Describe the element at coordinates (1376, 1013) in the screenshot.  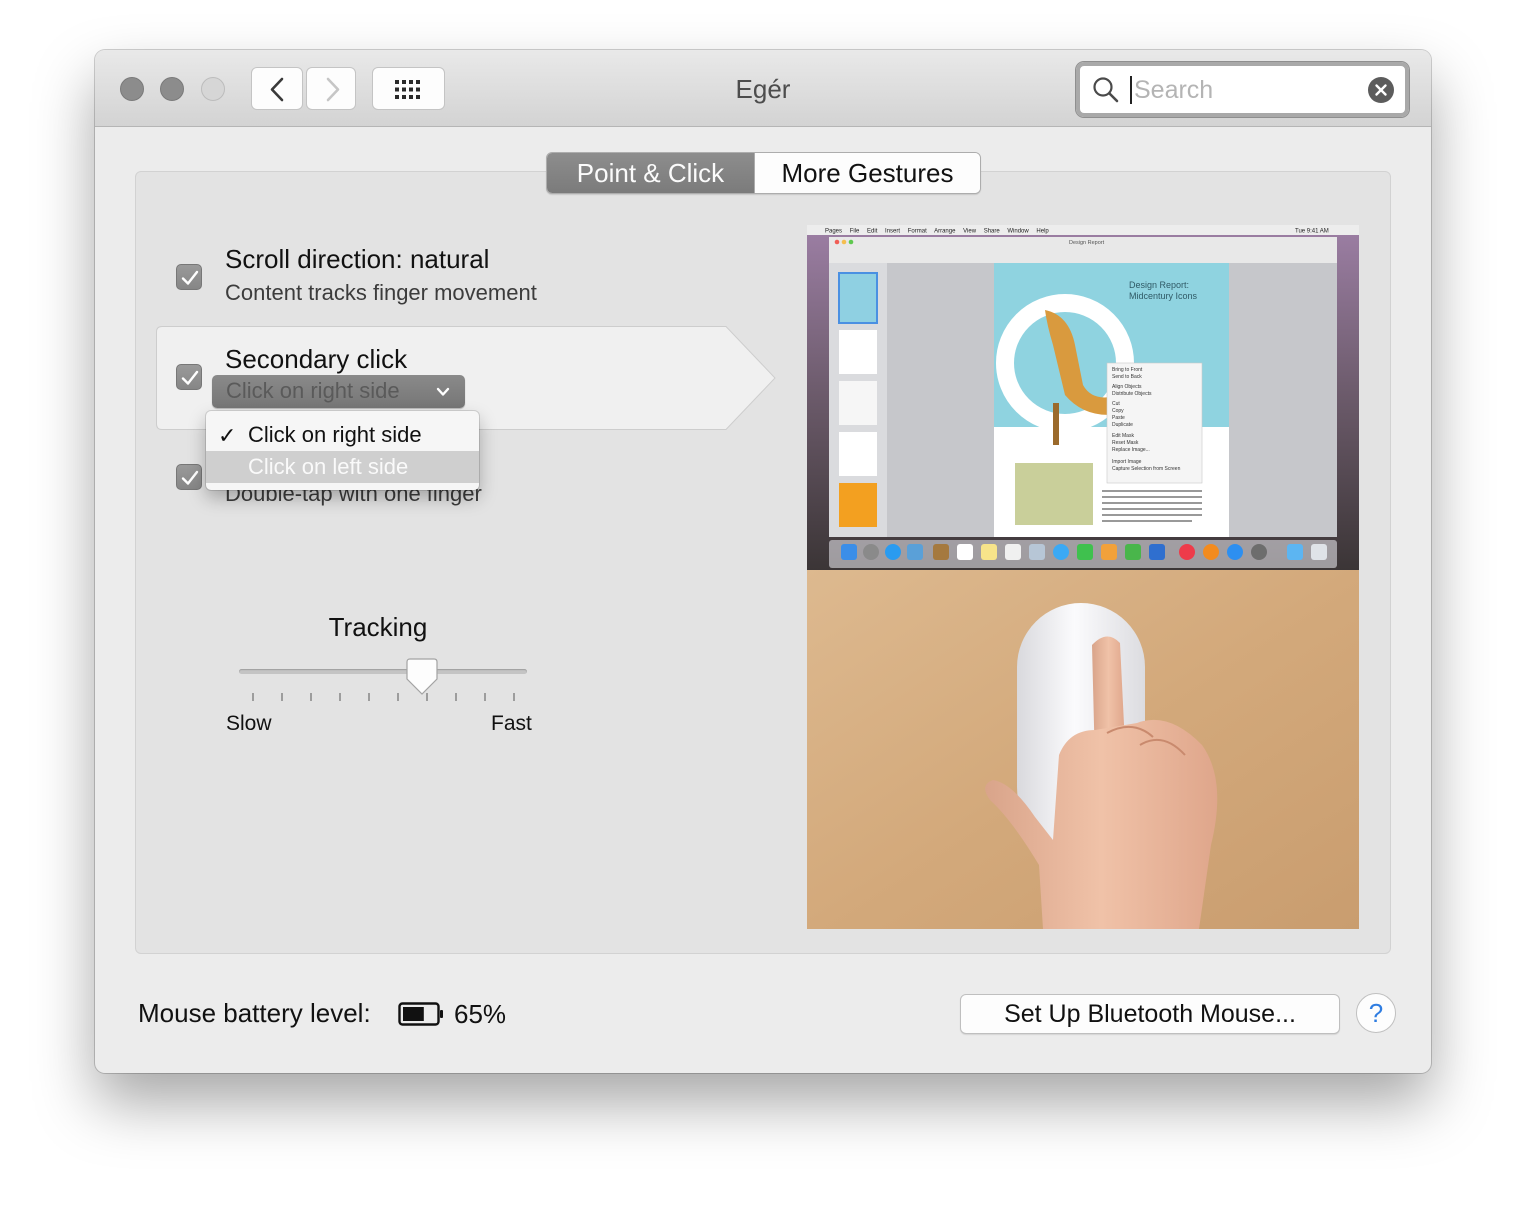
I see `help-button: ?` at that location.